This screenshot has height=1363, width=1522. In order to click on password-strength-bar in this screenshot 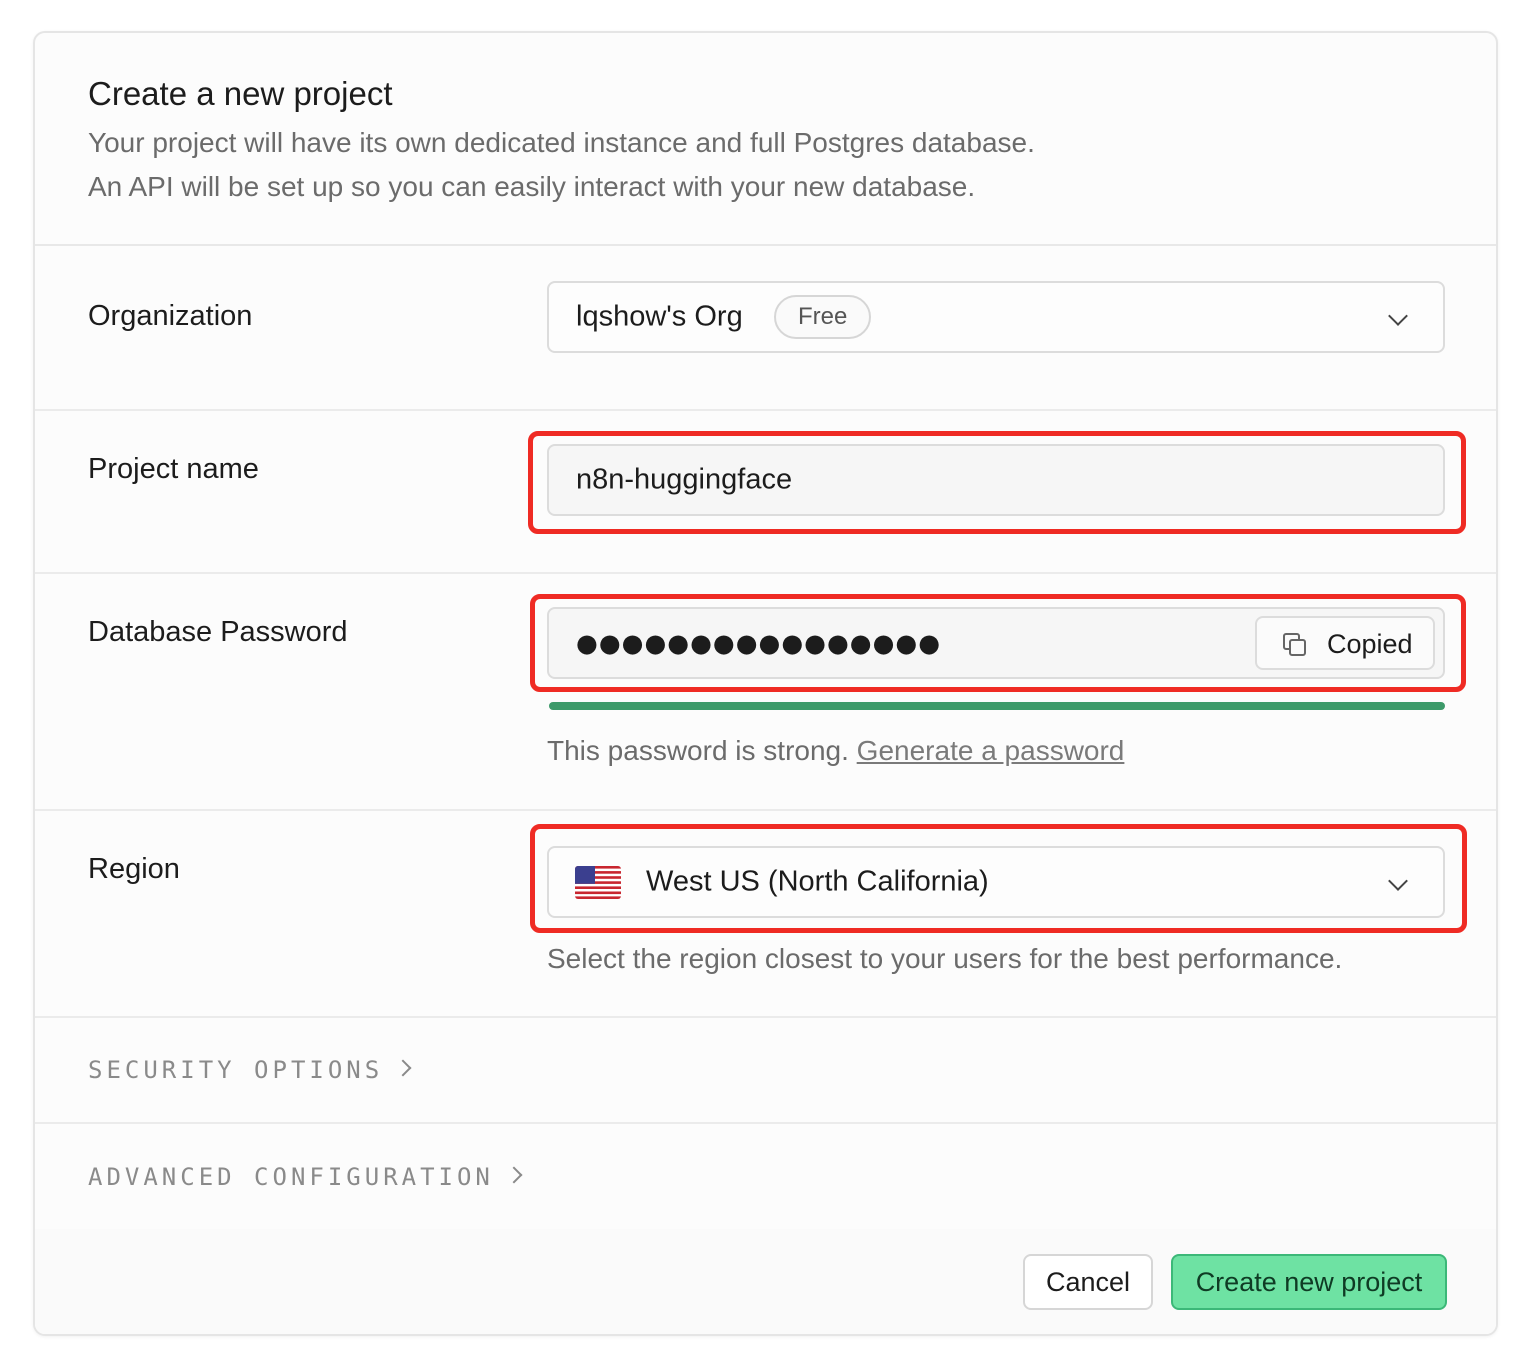, I will do `click(997, 706)`.